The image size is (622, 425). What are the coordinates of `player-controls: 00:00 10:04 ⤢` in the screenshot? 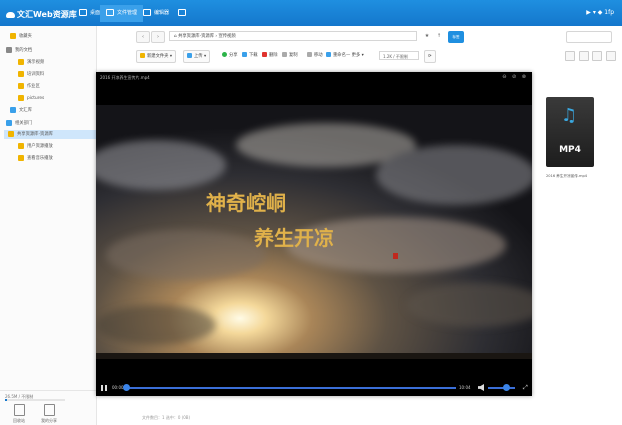 It's located at (314, 388).